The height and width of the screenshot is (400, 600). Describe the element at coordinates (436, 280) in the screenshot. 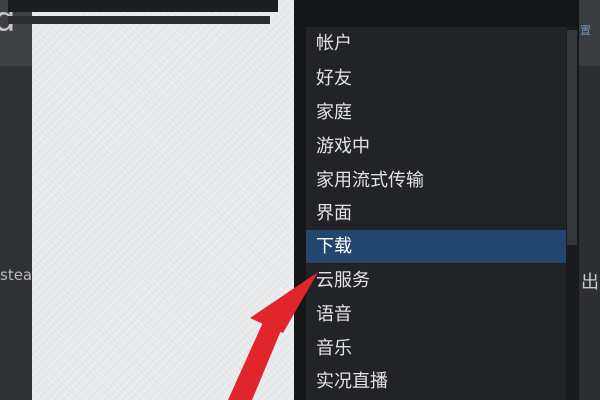

I see `menu-item-cloud: 云服务` at that location.